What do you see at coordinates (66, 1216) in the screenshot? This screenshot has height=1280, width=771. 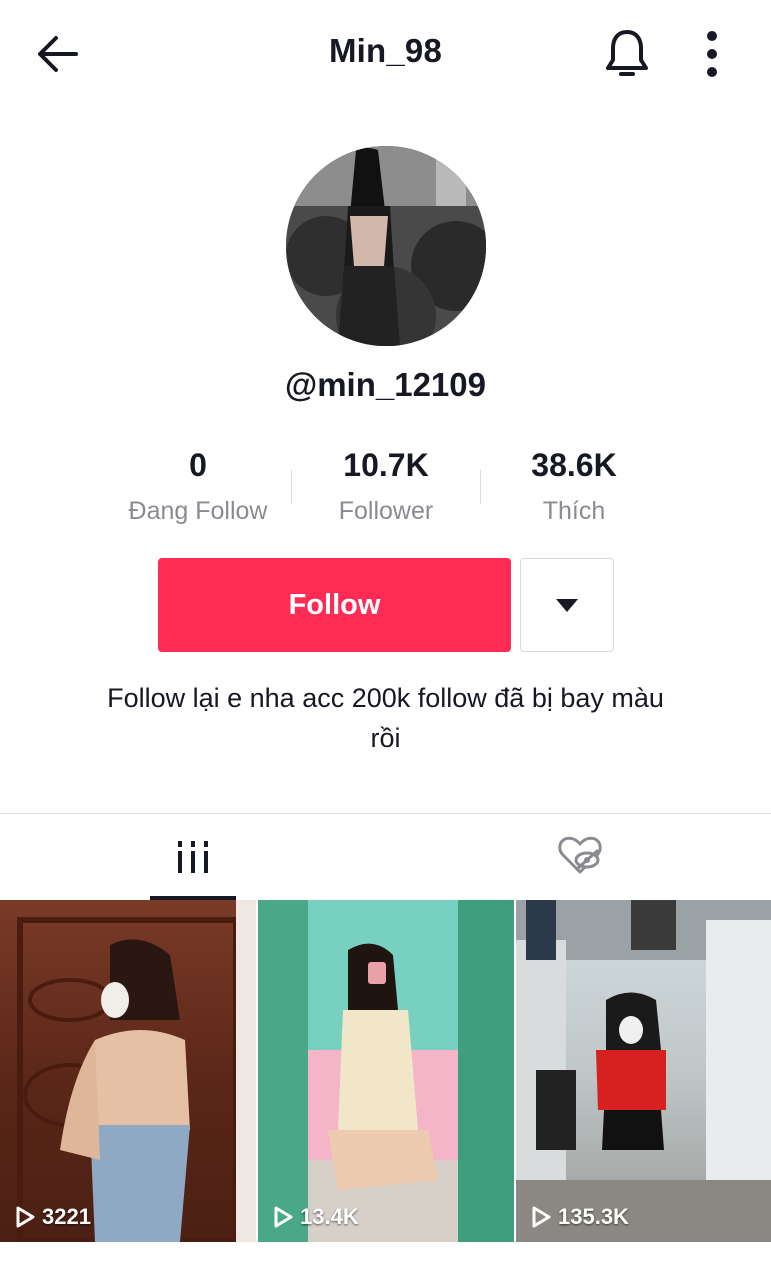 I see `view-count-text: 3221` at bounding box center [66, 1216].